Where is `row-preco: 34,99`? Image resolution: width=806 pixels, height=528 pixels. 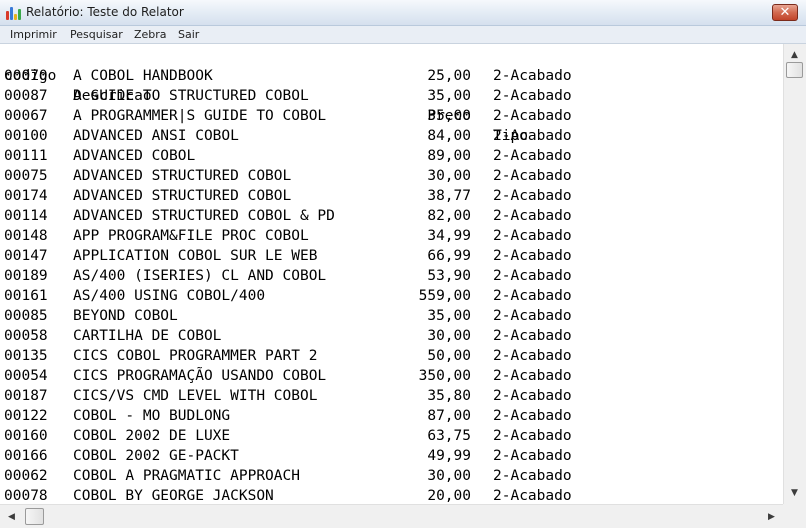 row-preco: 34,99 is located at coordinates (449, 236).